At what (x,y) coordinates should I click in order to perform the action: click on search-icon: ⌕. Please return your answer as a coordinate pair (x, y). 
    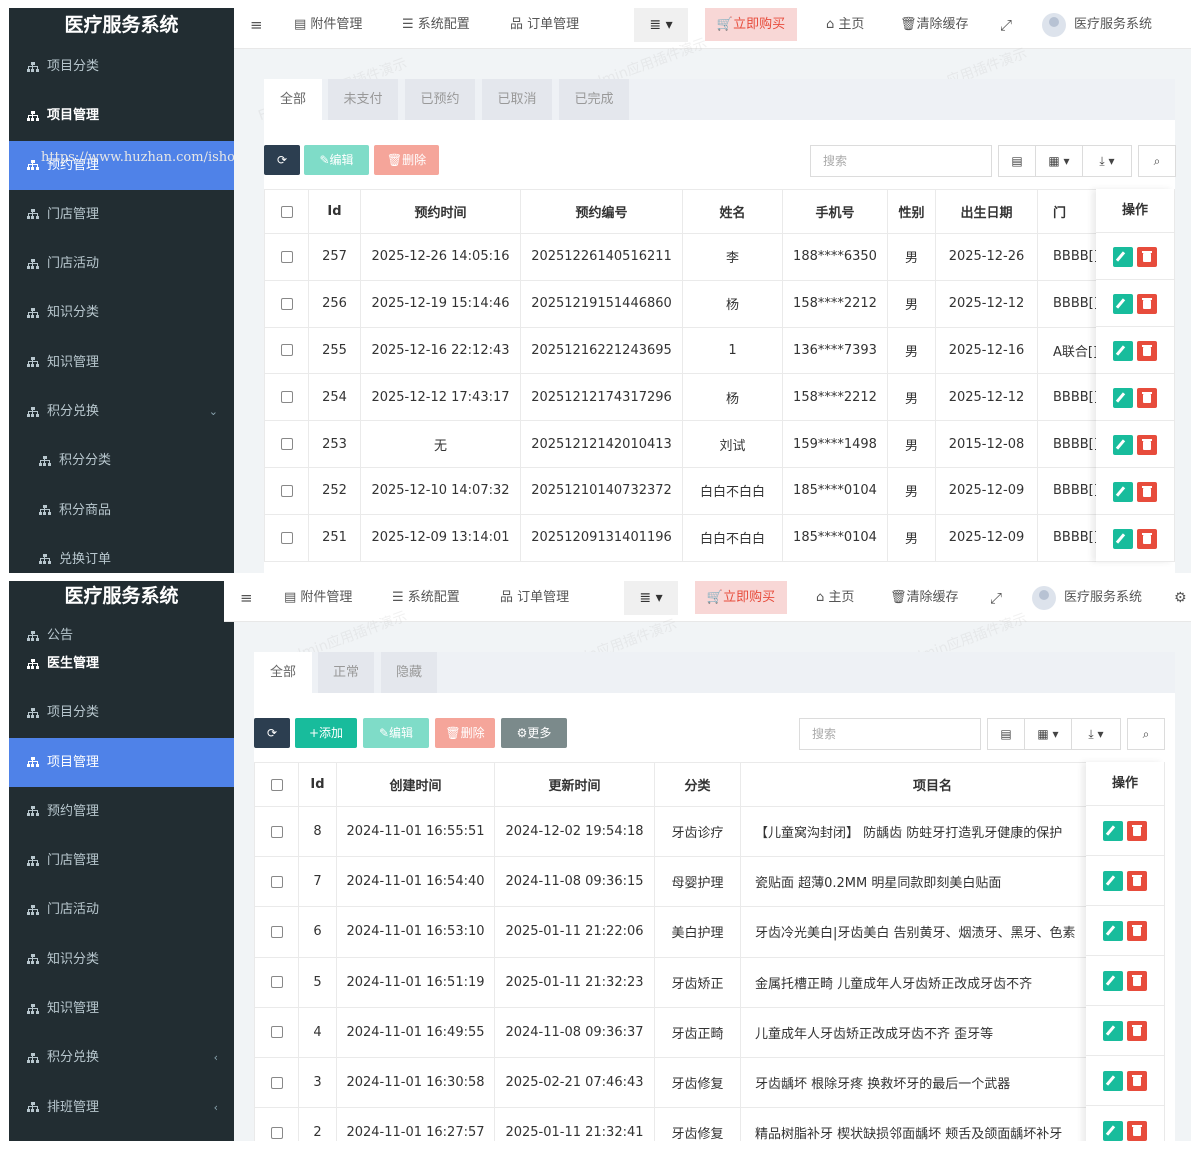
    Looking at the image, I should click on (1157, 161).